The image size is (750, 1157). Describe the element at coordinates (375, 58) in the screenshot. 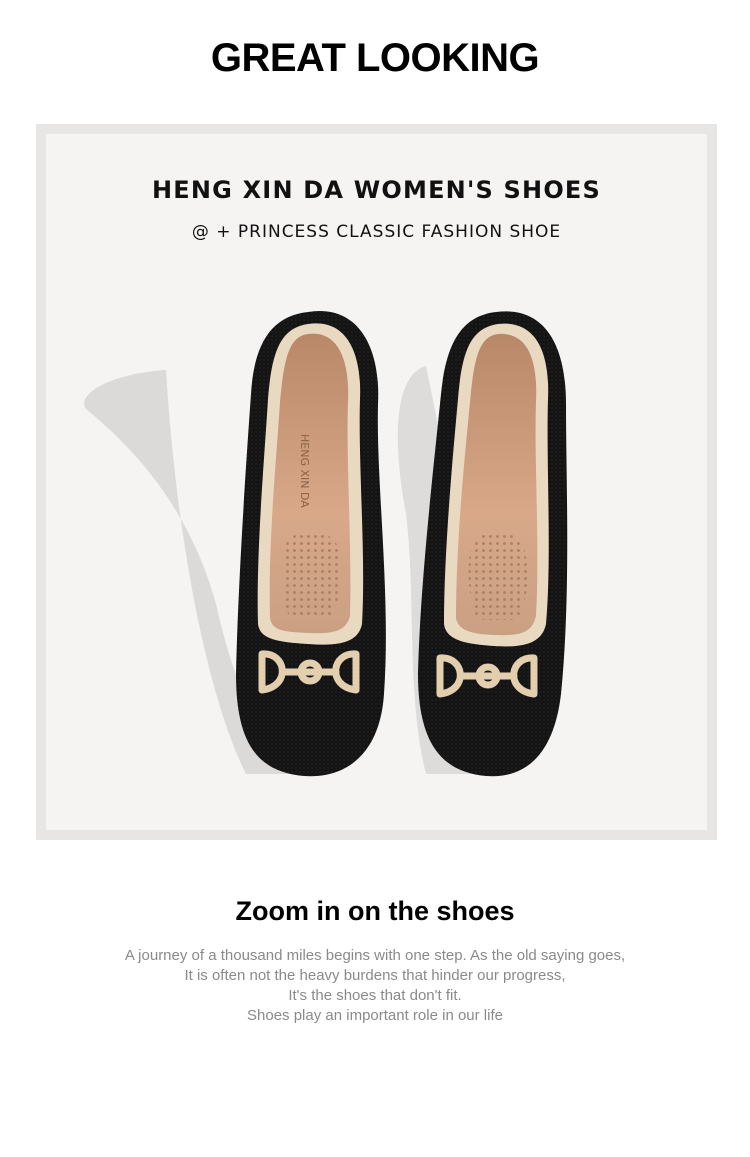

I see `headline: GREAT LOOKING` at that location.